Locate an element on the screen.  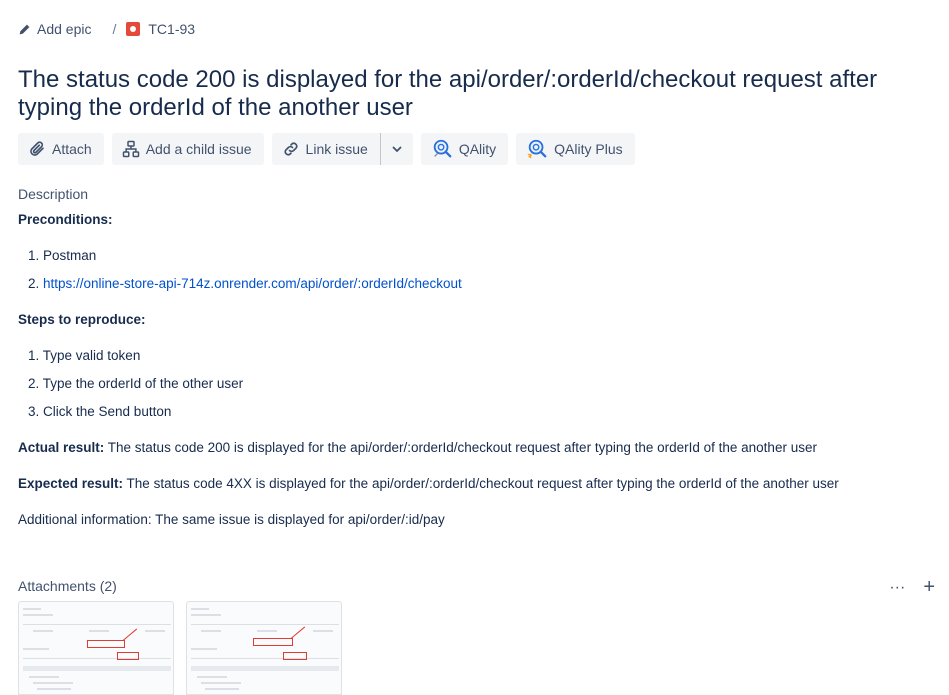
breadcrumb: Add epic / TC1-93 is located at coordinates (106, 29).